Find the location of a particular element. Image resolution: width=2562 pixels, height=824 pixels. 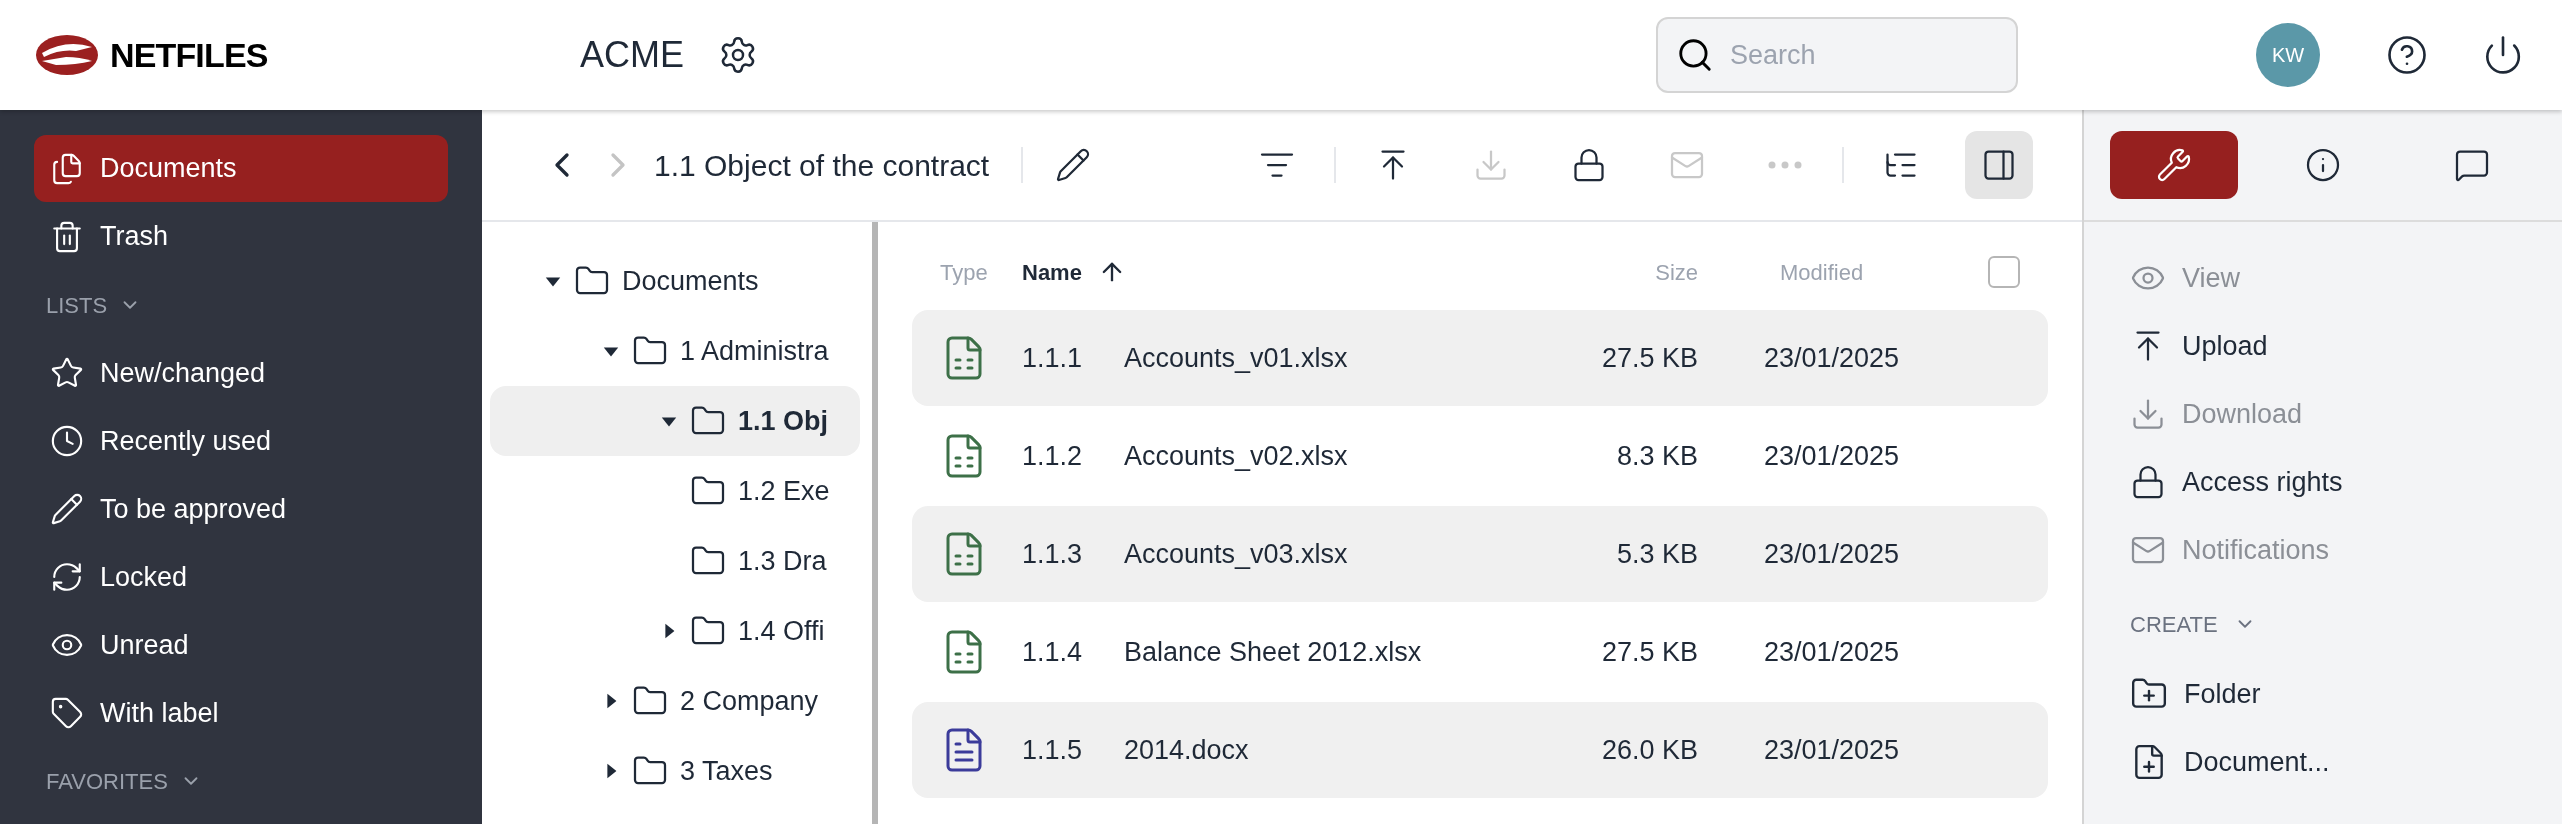

section-title: LISTS is located at coordinates (77, 305).